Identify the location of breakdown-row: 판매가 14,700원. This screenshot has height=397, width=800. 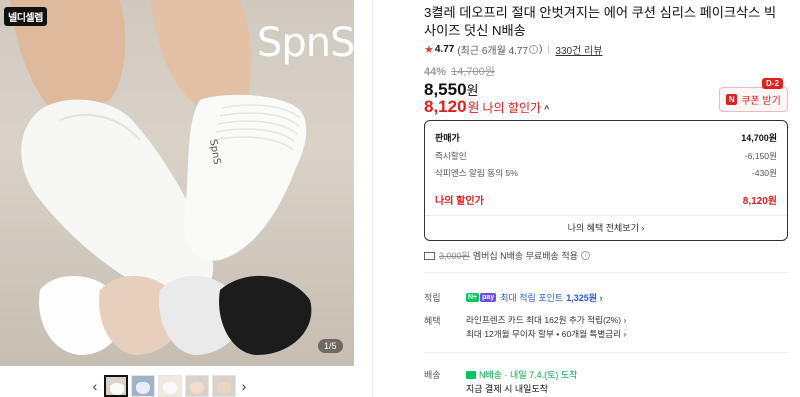
(606, 137).